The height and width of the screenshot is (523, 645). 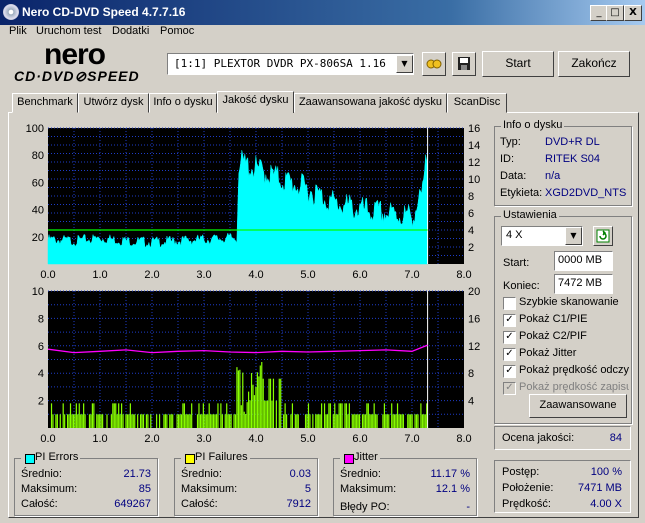 I want to click on show-read-speed-checkbox: ✓, so click(x=509, y=371).